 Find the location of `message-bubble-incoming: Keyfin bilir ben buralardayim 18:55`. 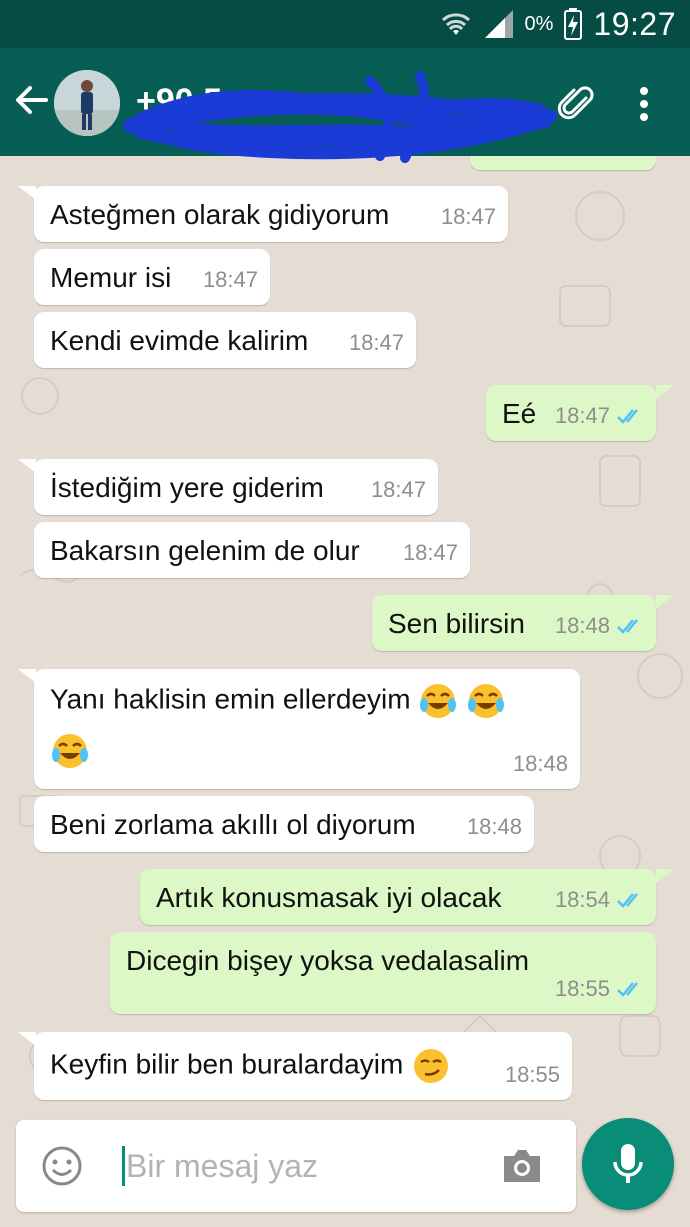

message-bubble-incoming: Keyfin bilir ben buralardayim 18:55 is located at coordinates (303, 1066).